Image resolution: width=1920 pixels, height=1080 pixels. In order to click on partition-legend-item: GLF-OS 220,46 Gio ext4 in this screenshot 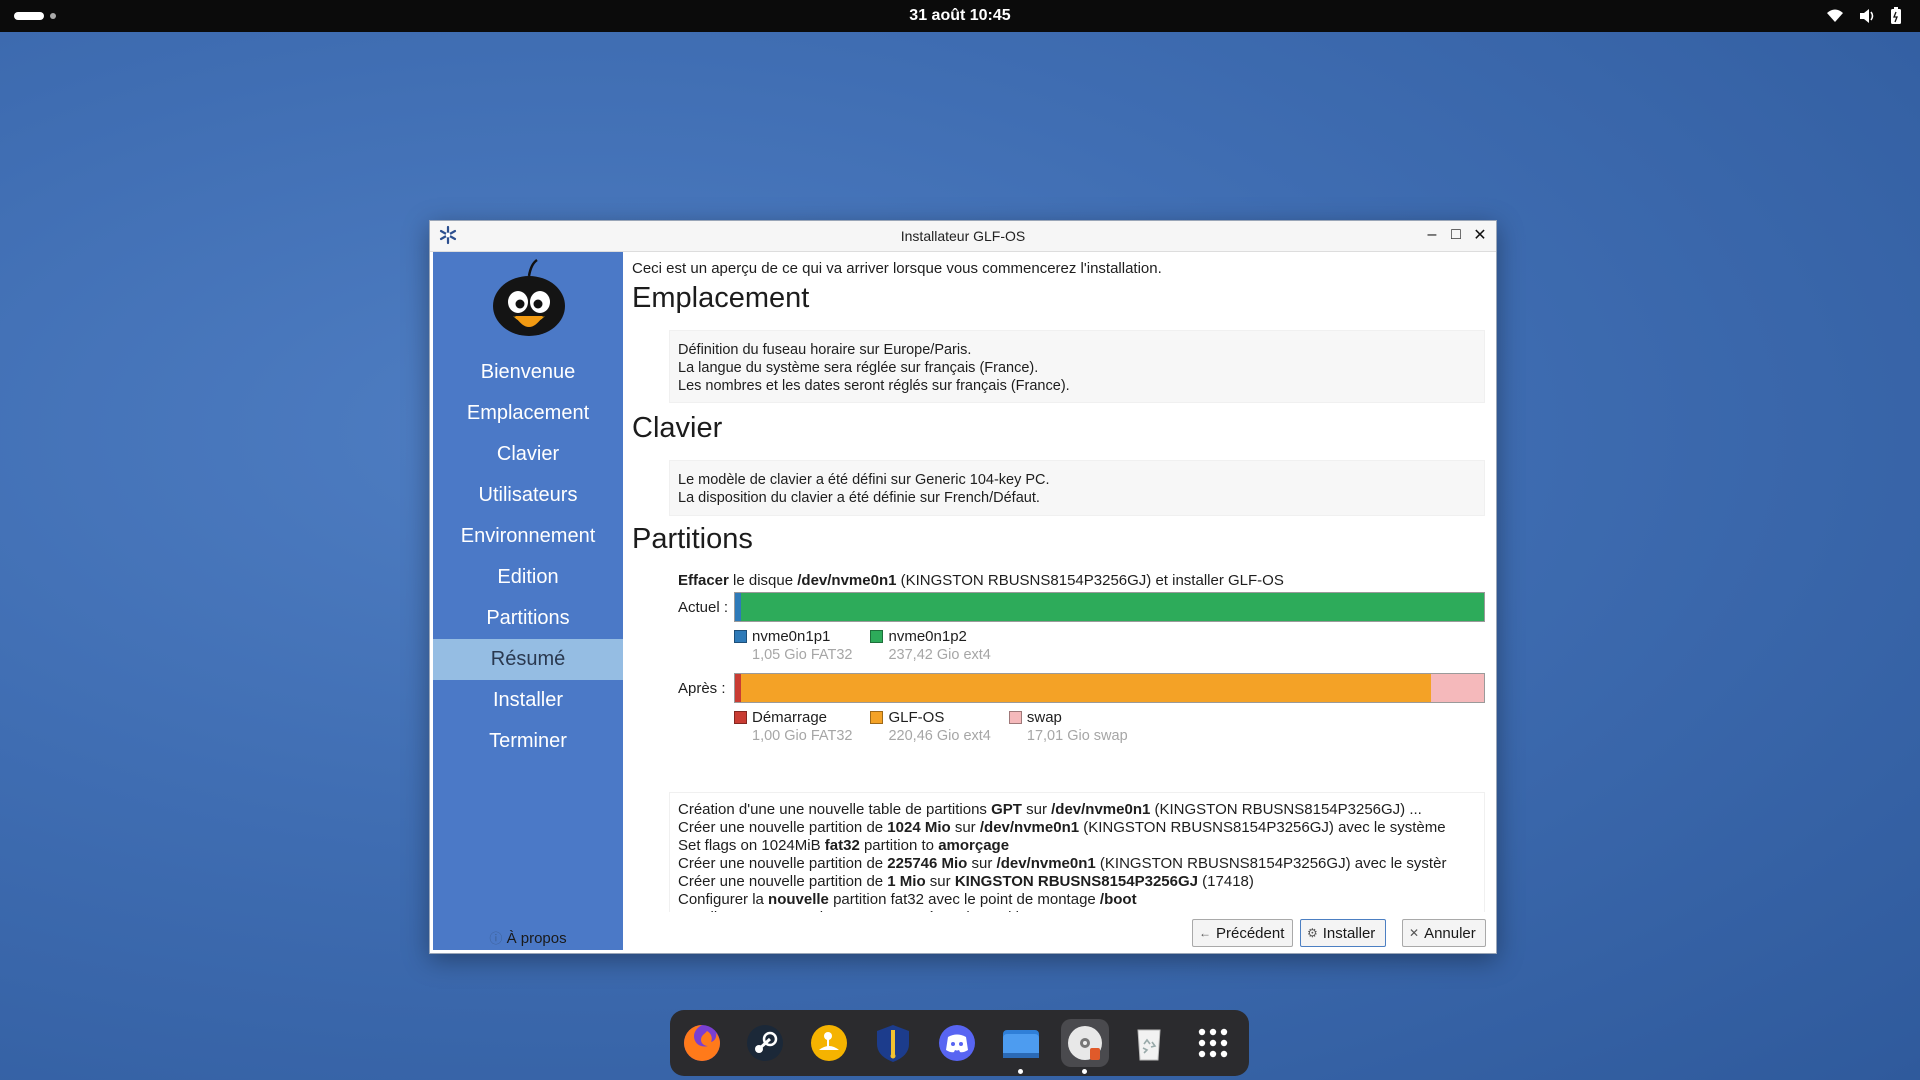, I will do `click(930, 726)`.